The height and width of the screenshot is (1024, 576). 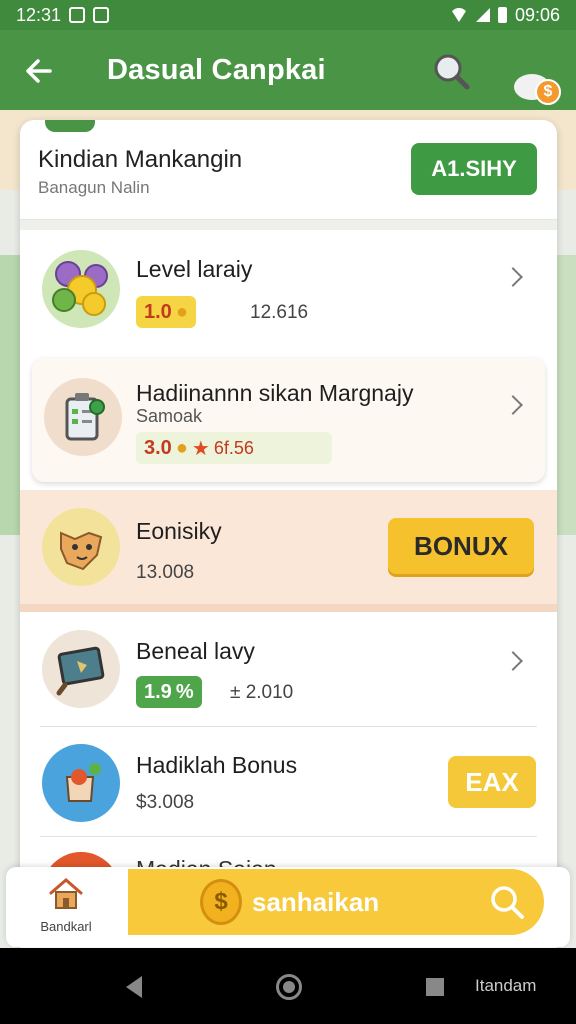 I want to click on system-recents-icon, so click(x=435, y=987).